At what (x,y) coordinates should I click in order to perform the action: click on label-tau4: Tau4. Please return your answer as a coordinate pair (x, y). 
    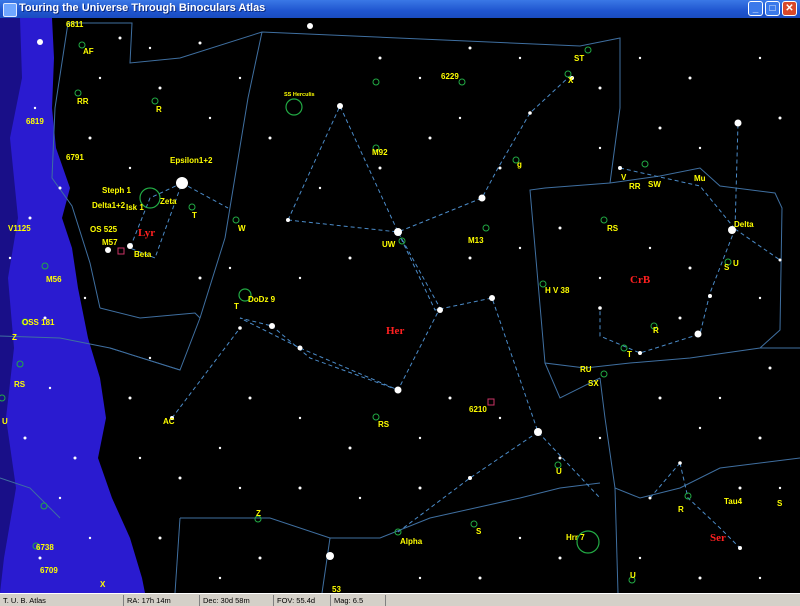
    Looking at the image, I should click on (733, 501).